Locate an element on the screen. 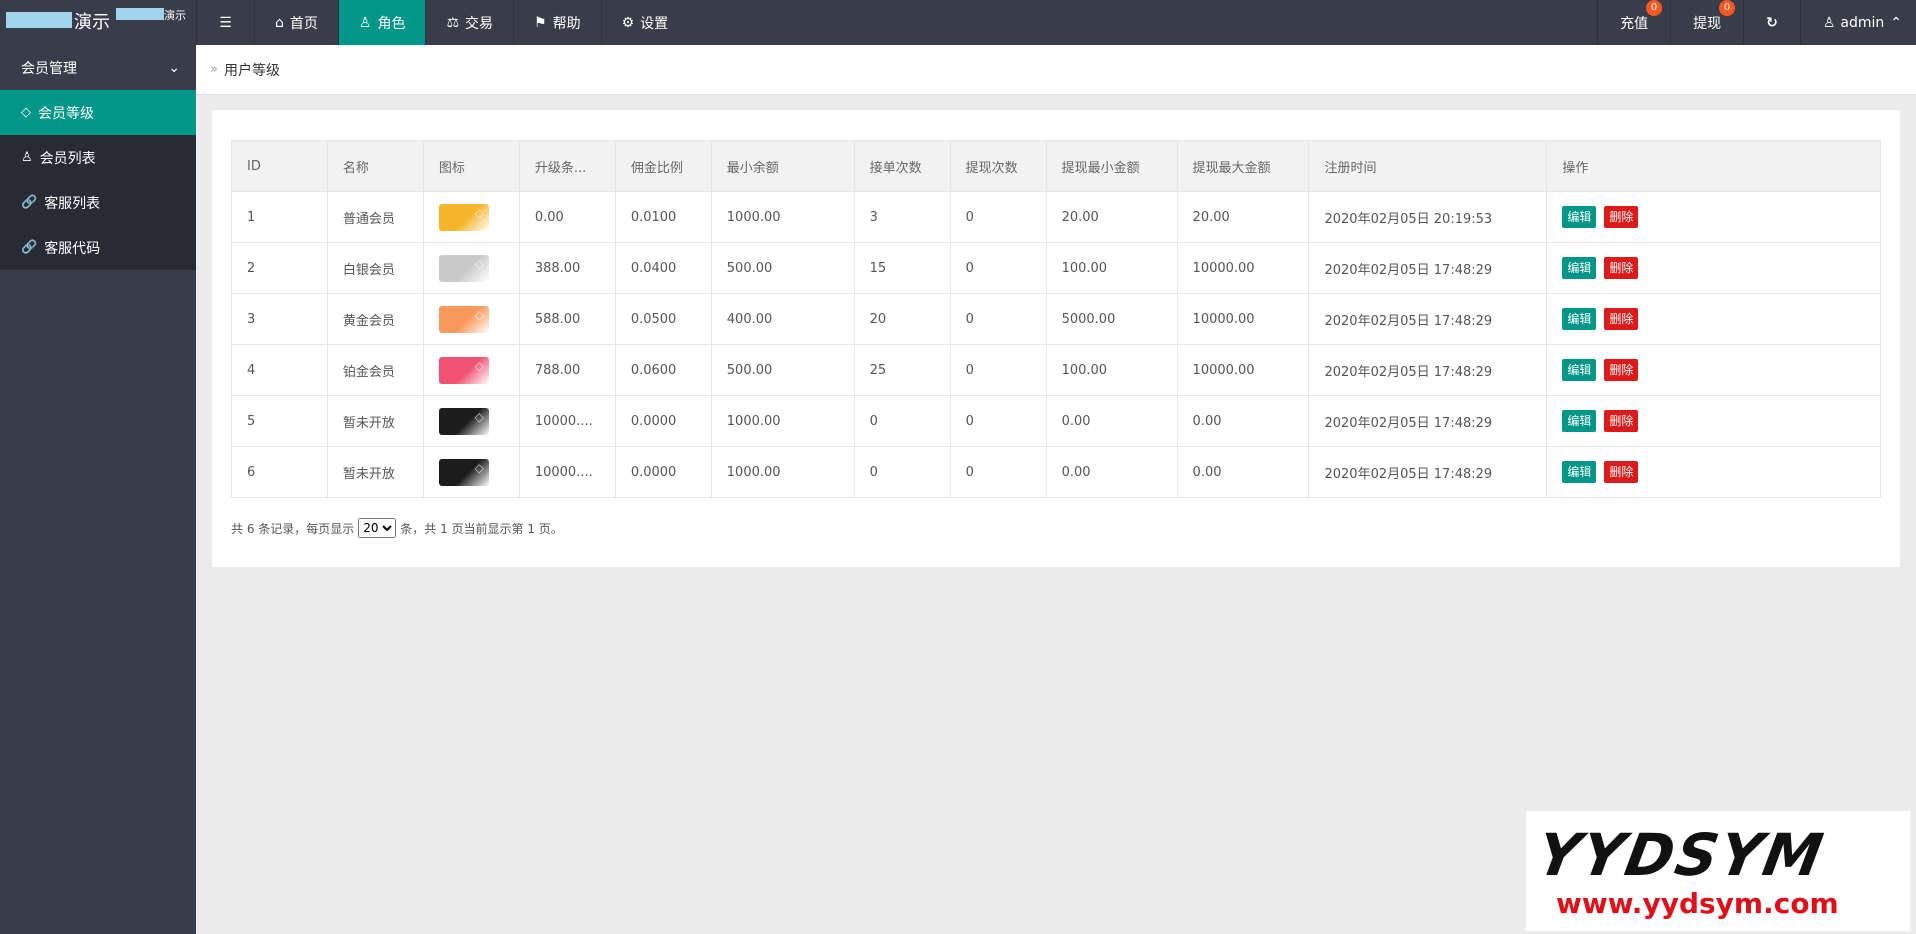 The width and height of the screenshot is (1916, 934). cell-min-balance: 400.00 is located at coordinates (782, 319).